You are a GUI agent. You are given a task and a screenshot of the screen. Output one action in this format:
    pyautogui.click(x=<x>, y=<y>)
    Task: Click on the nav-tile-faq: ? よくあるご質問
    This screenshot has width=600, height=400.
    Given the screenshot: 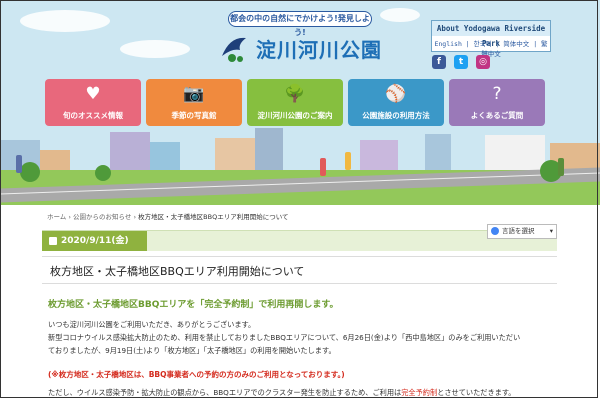 What is the action you would take?
    pyautogui.click(x=497, y=102)
    